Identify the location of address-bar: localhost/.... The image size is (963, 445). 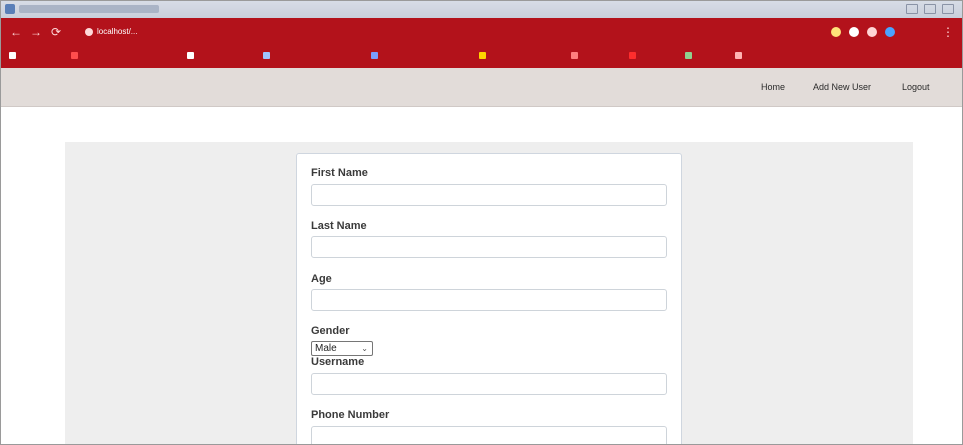
(117, 31).